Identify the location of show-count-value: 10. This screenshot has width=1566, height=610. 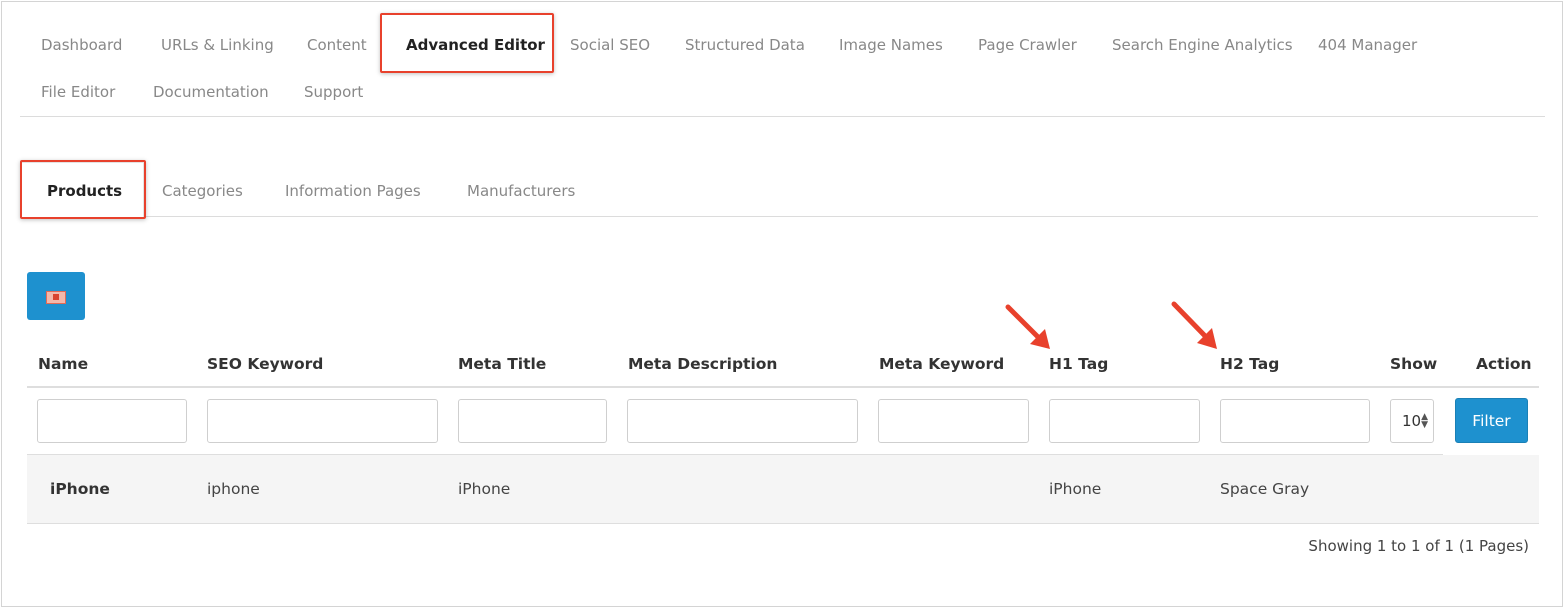
(1412, 421).